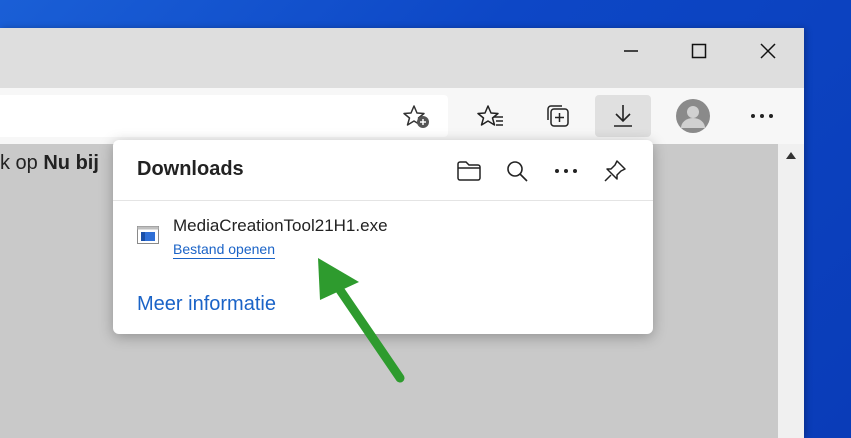  I want to click on browser-toolbar, so click(402, 116).